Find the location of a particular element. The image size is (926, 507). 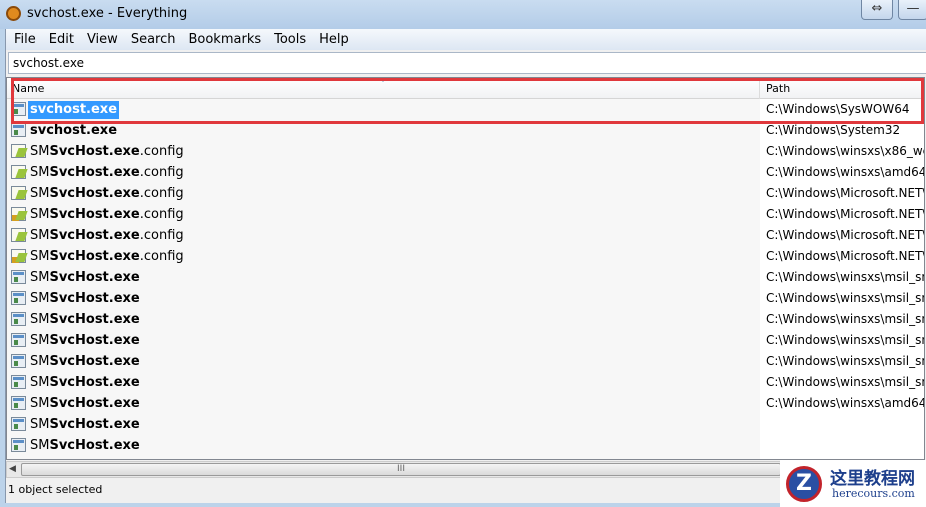

column-divider is located at coordinates (759, 88).